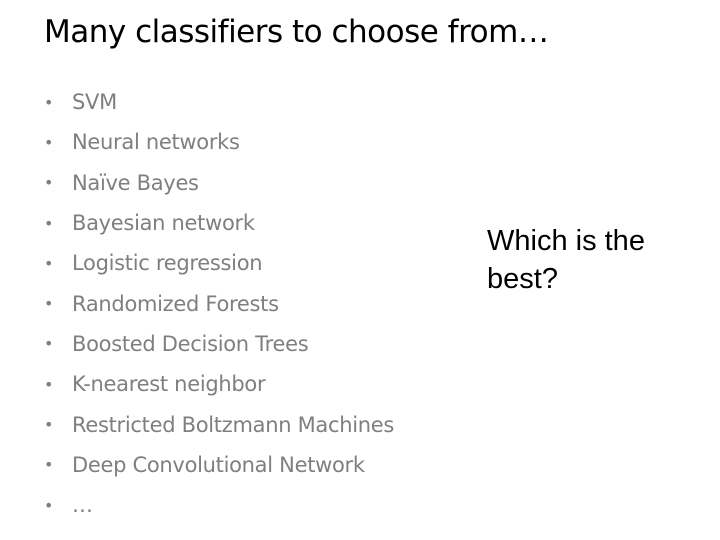 This screenshot has width=720, height=540. Describe the element at coordinates (169, 384) in the screenshot. I see `list-item-text: K-nearest neighbor` at that location.